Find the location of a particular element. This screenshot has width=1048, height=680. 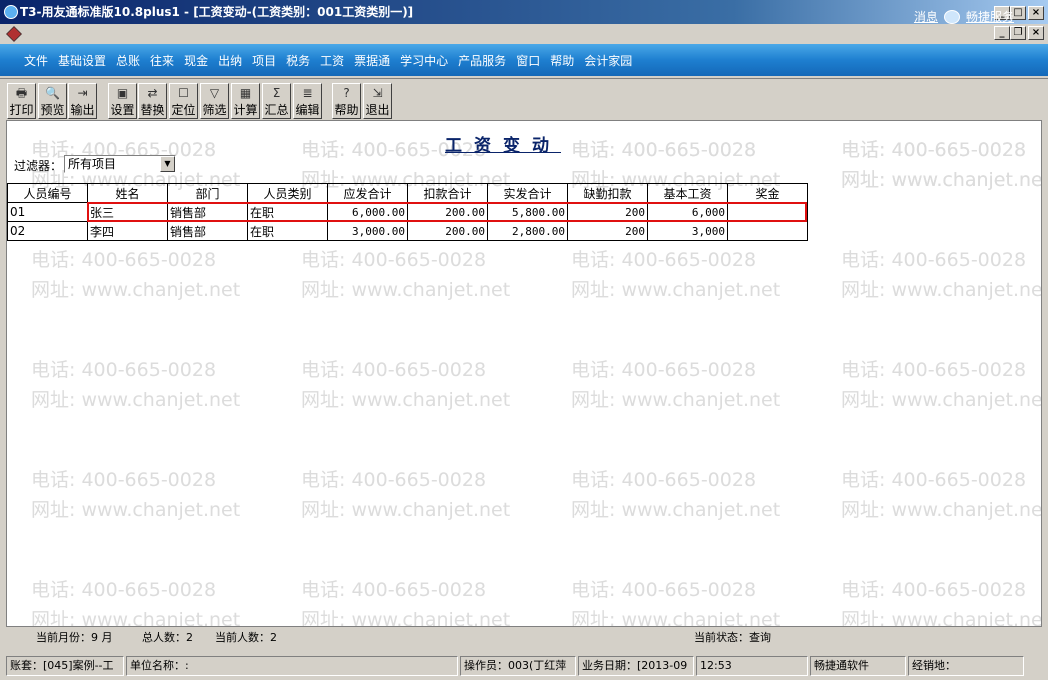

column-header: 应发合计 is located at coordinates (367, 193).